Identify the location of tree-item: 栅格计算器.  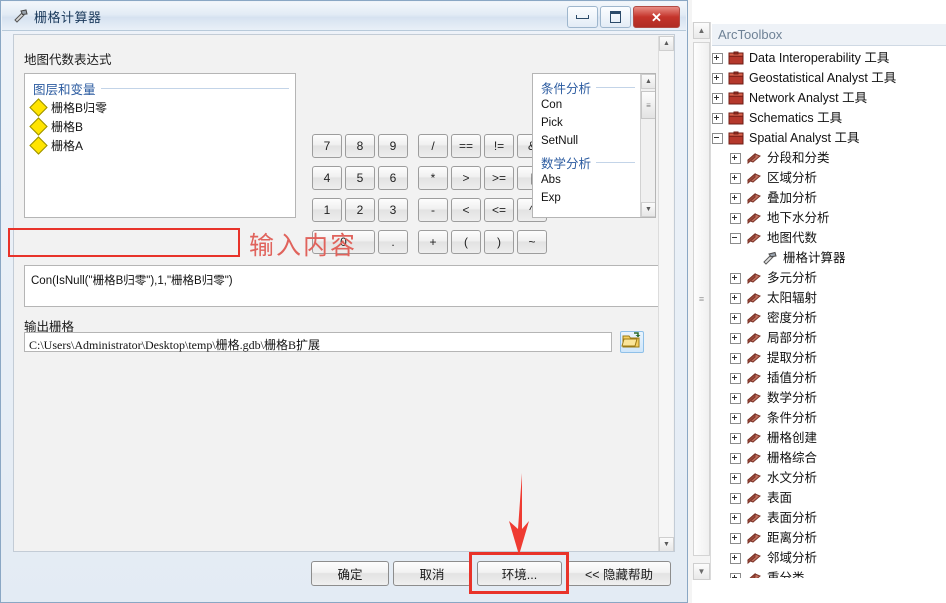
(779, 258).